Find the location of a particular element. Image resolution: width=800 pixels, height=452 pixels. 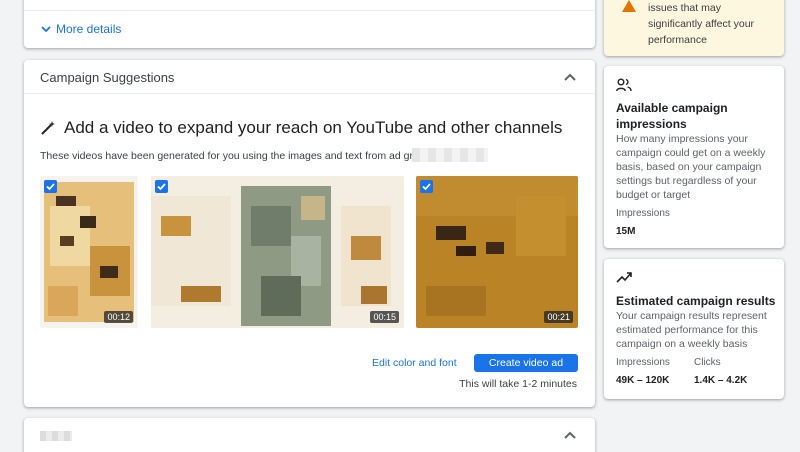

video-duration: 00:12 is located at coordinates (118, 317).